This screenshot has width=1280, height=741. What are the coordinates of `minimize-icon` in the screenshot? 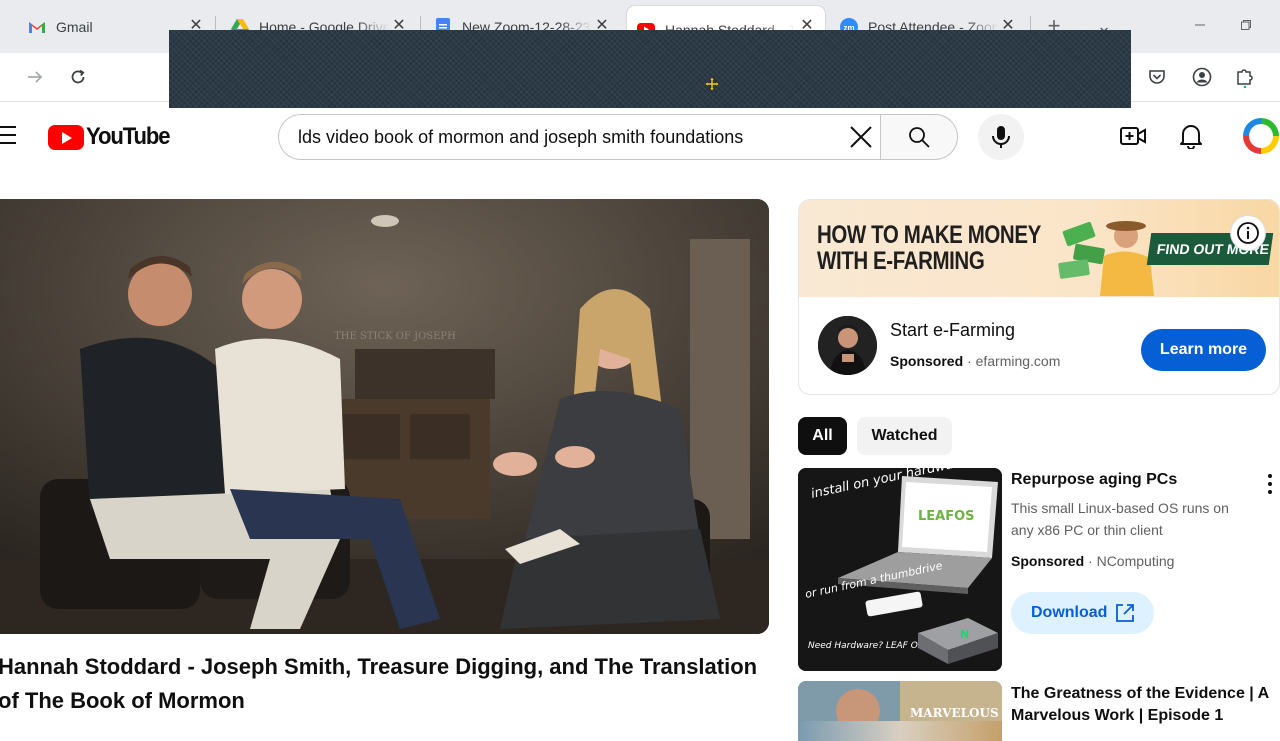 It's located at (1200, 26).